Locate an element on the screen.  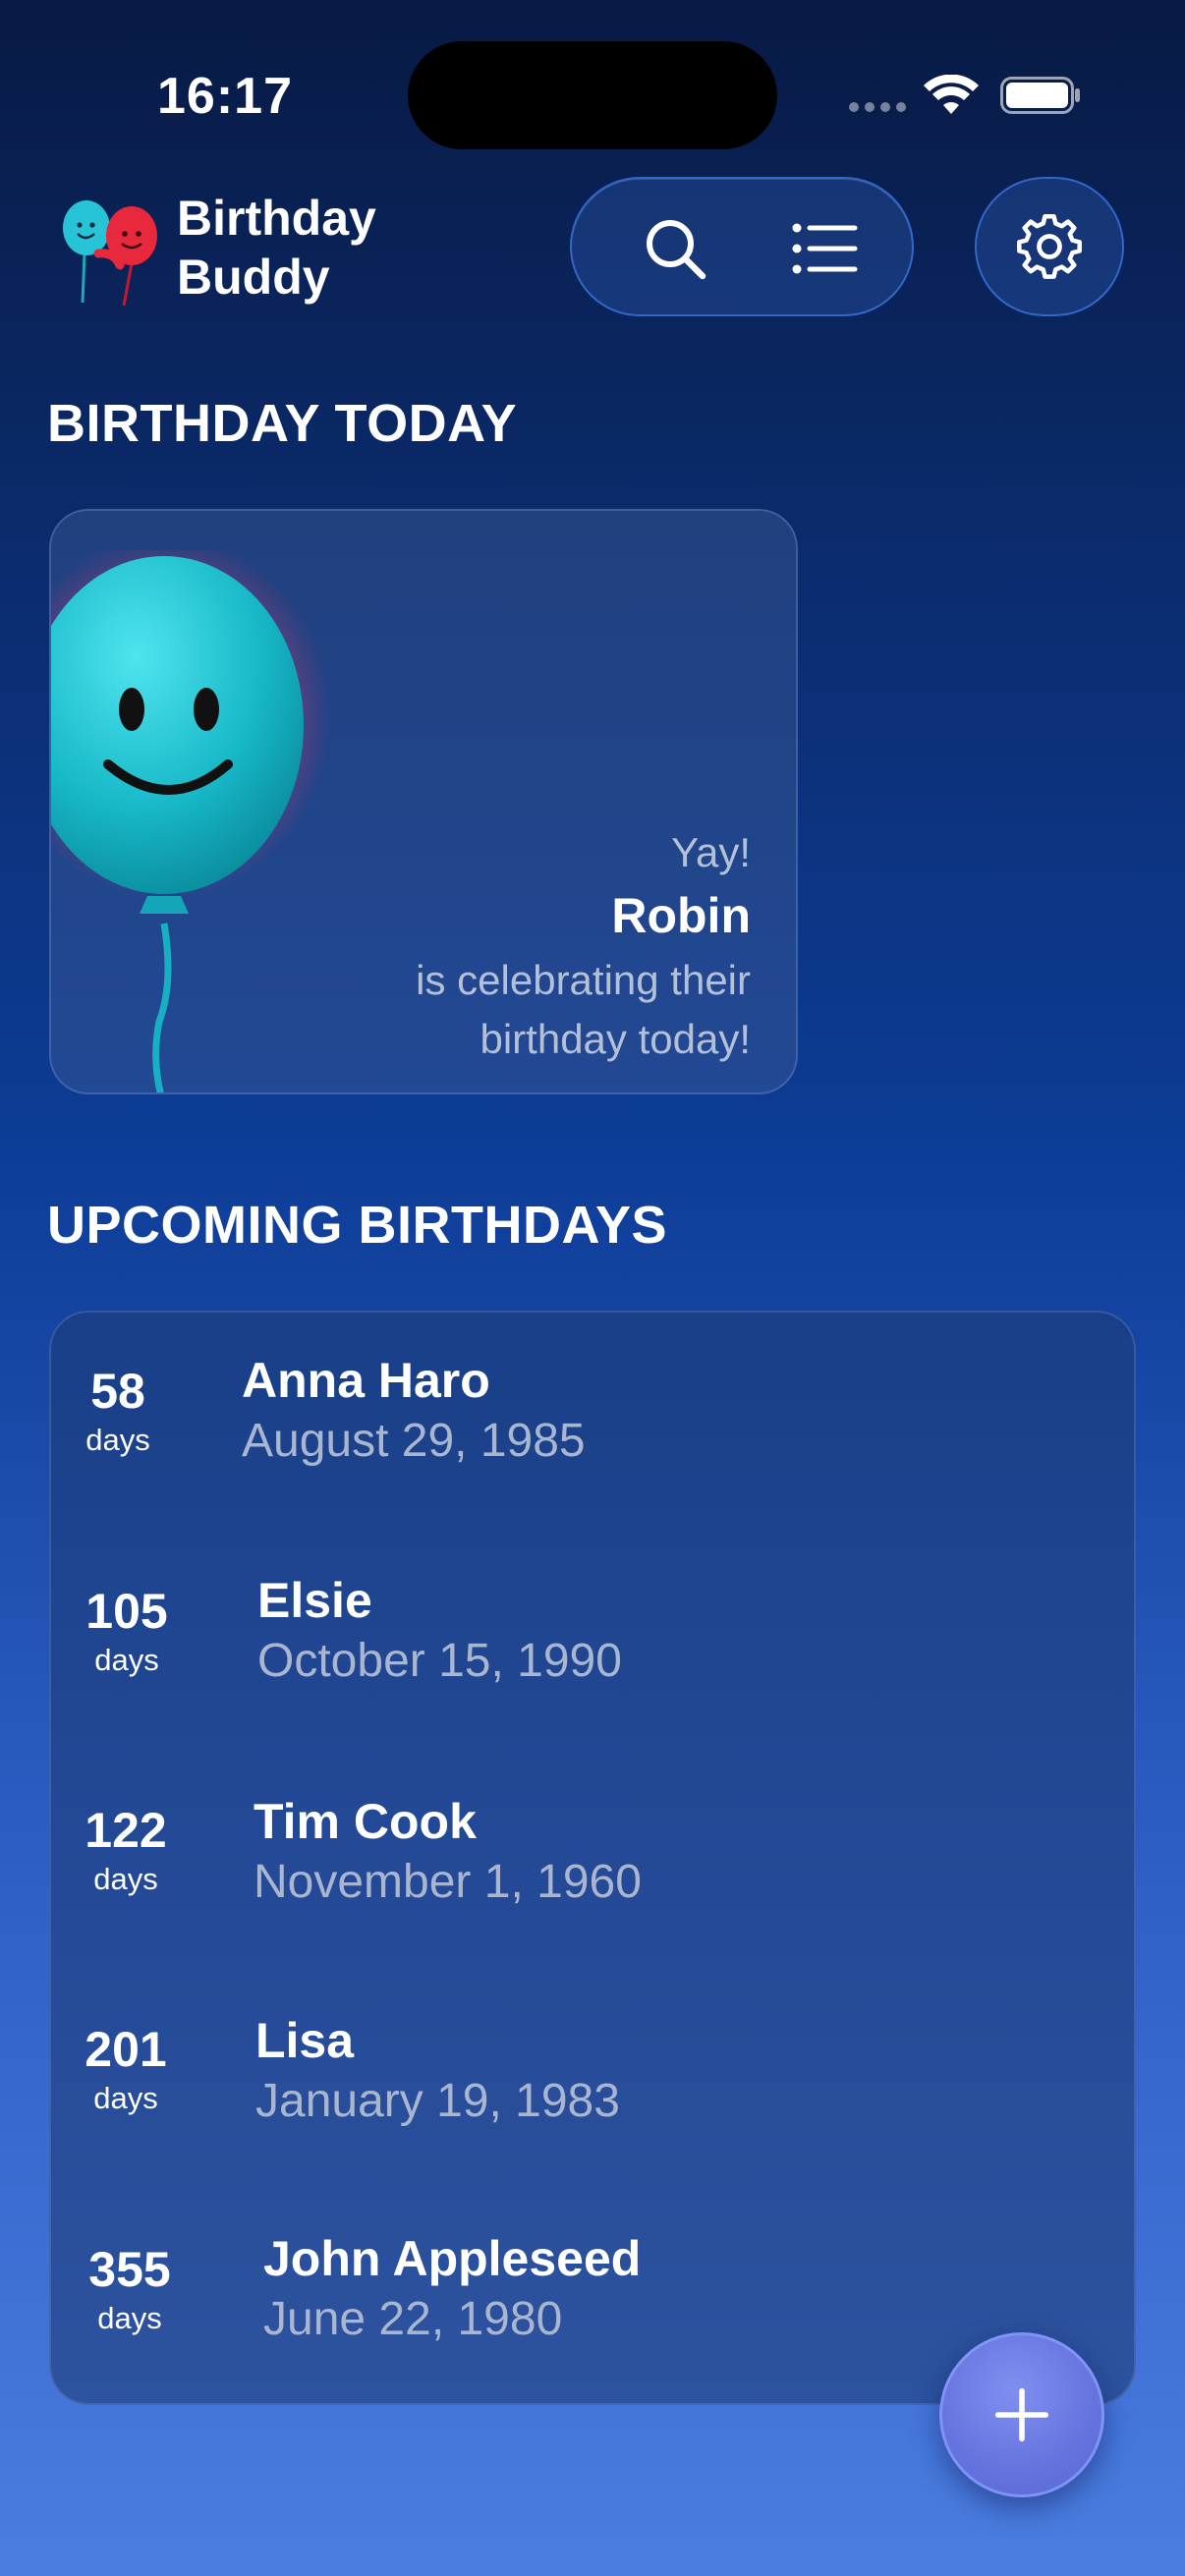
list-icon is located at coordinates (825, 248).